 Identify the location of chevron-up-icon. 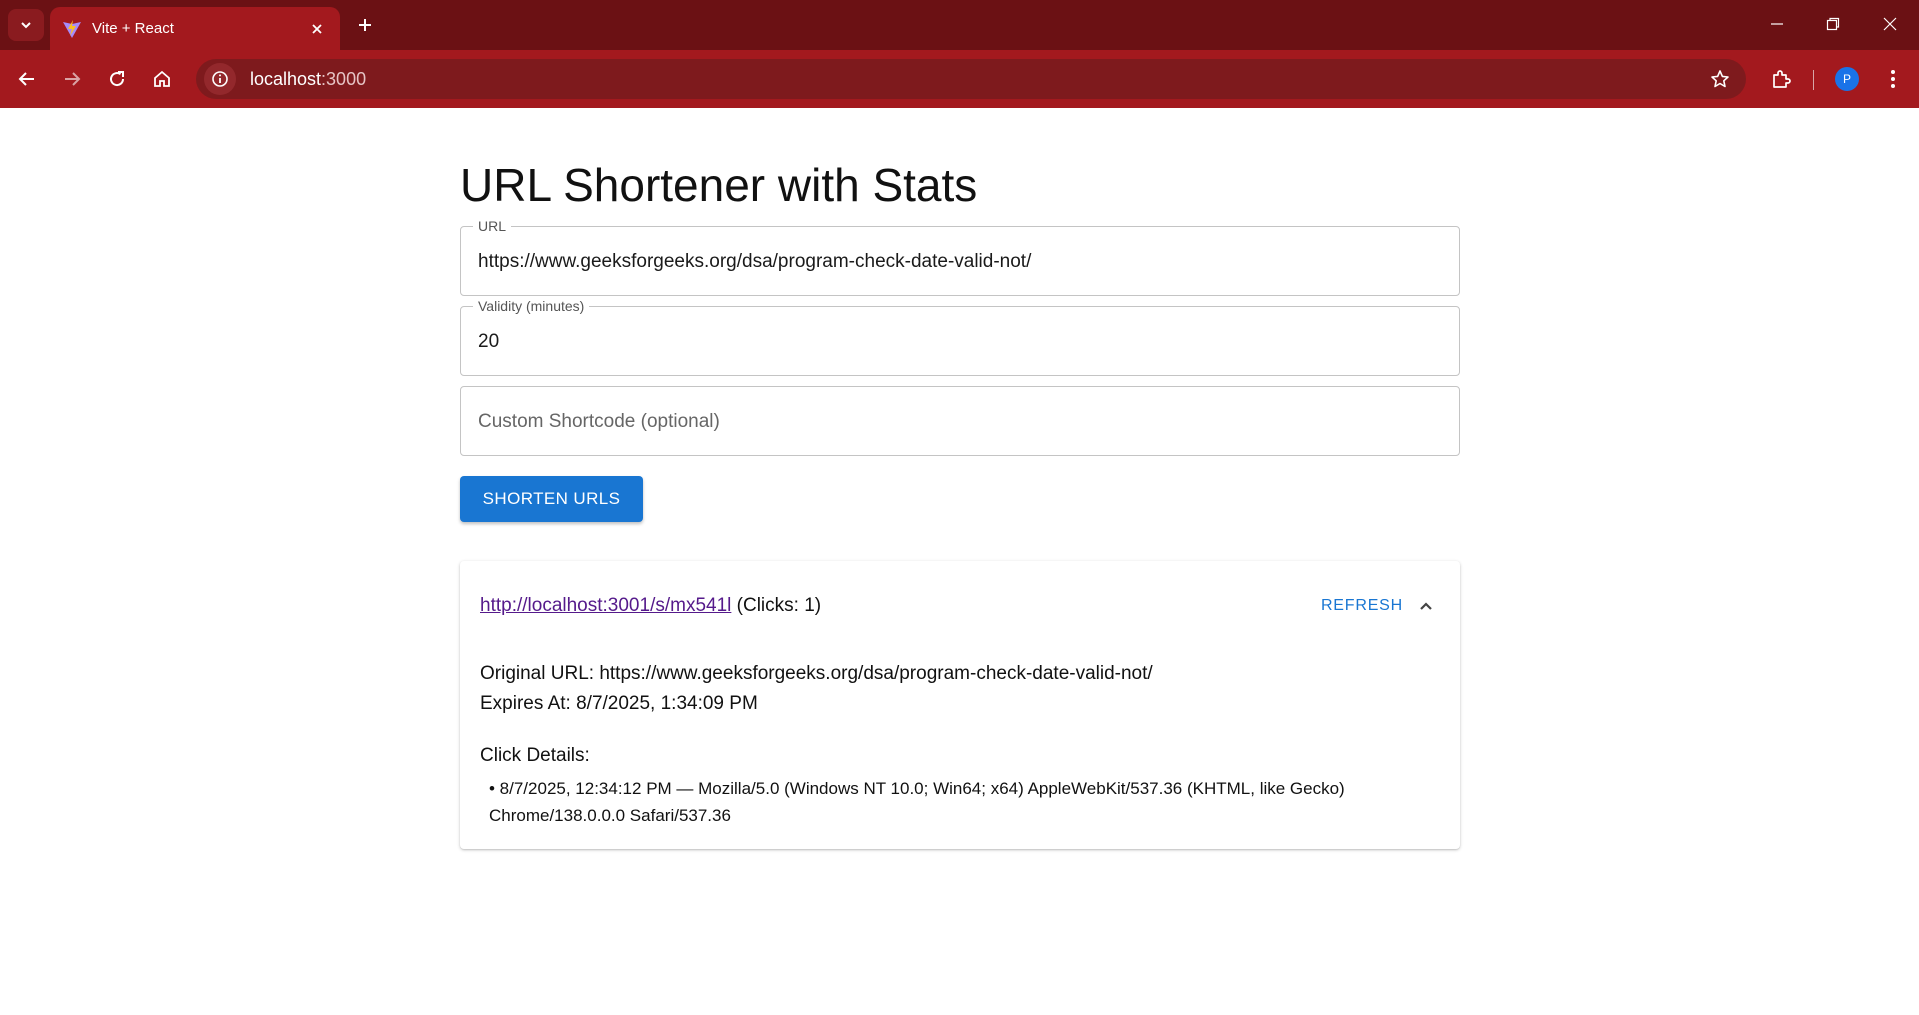
(1426, 606).